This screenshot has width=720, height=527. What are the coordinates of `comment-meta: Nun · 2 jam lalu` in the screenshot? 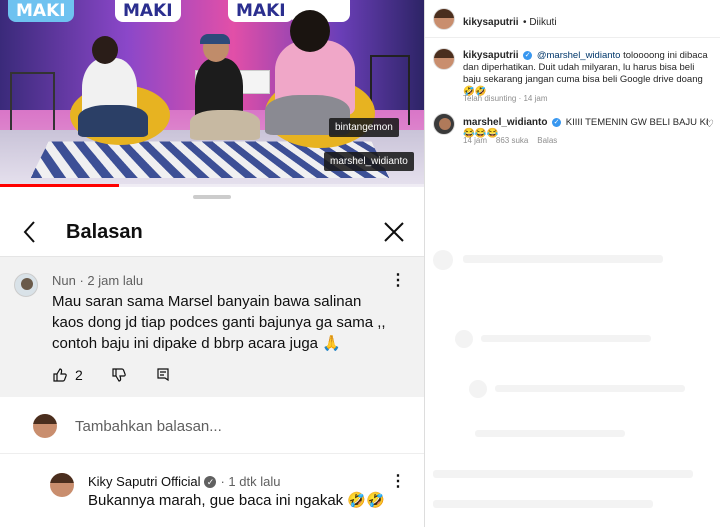 It's located at (98, 280).